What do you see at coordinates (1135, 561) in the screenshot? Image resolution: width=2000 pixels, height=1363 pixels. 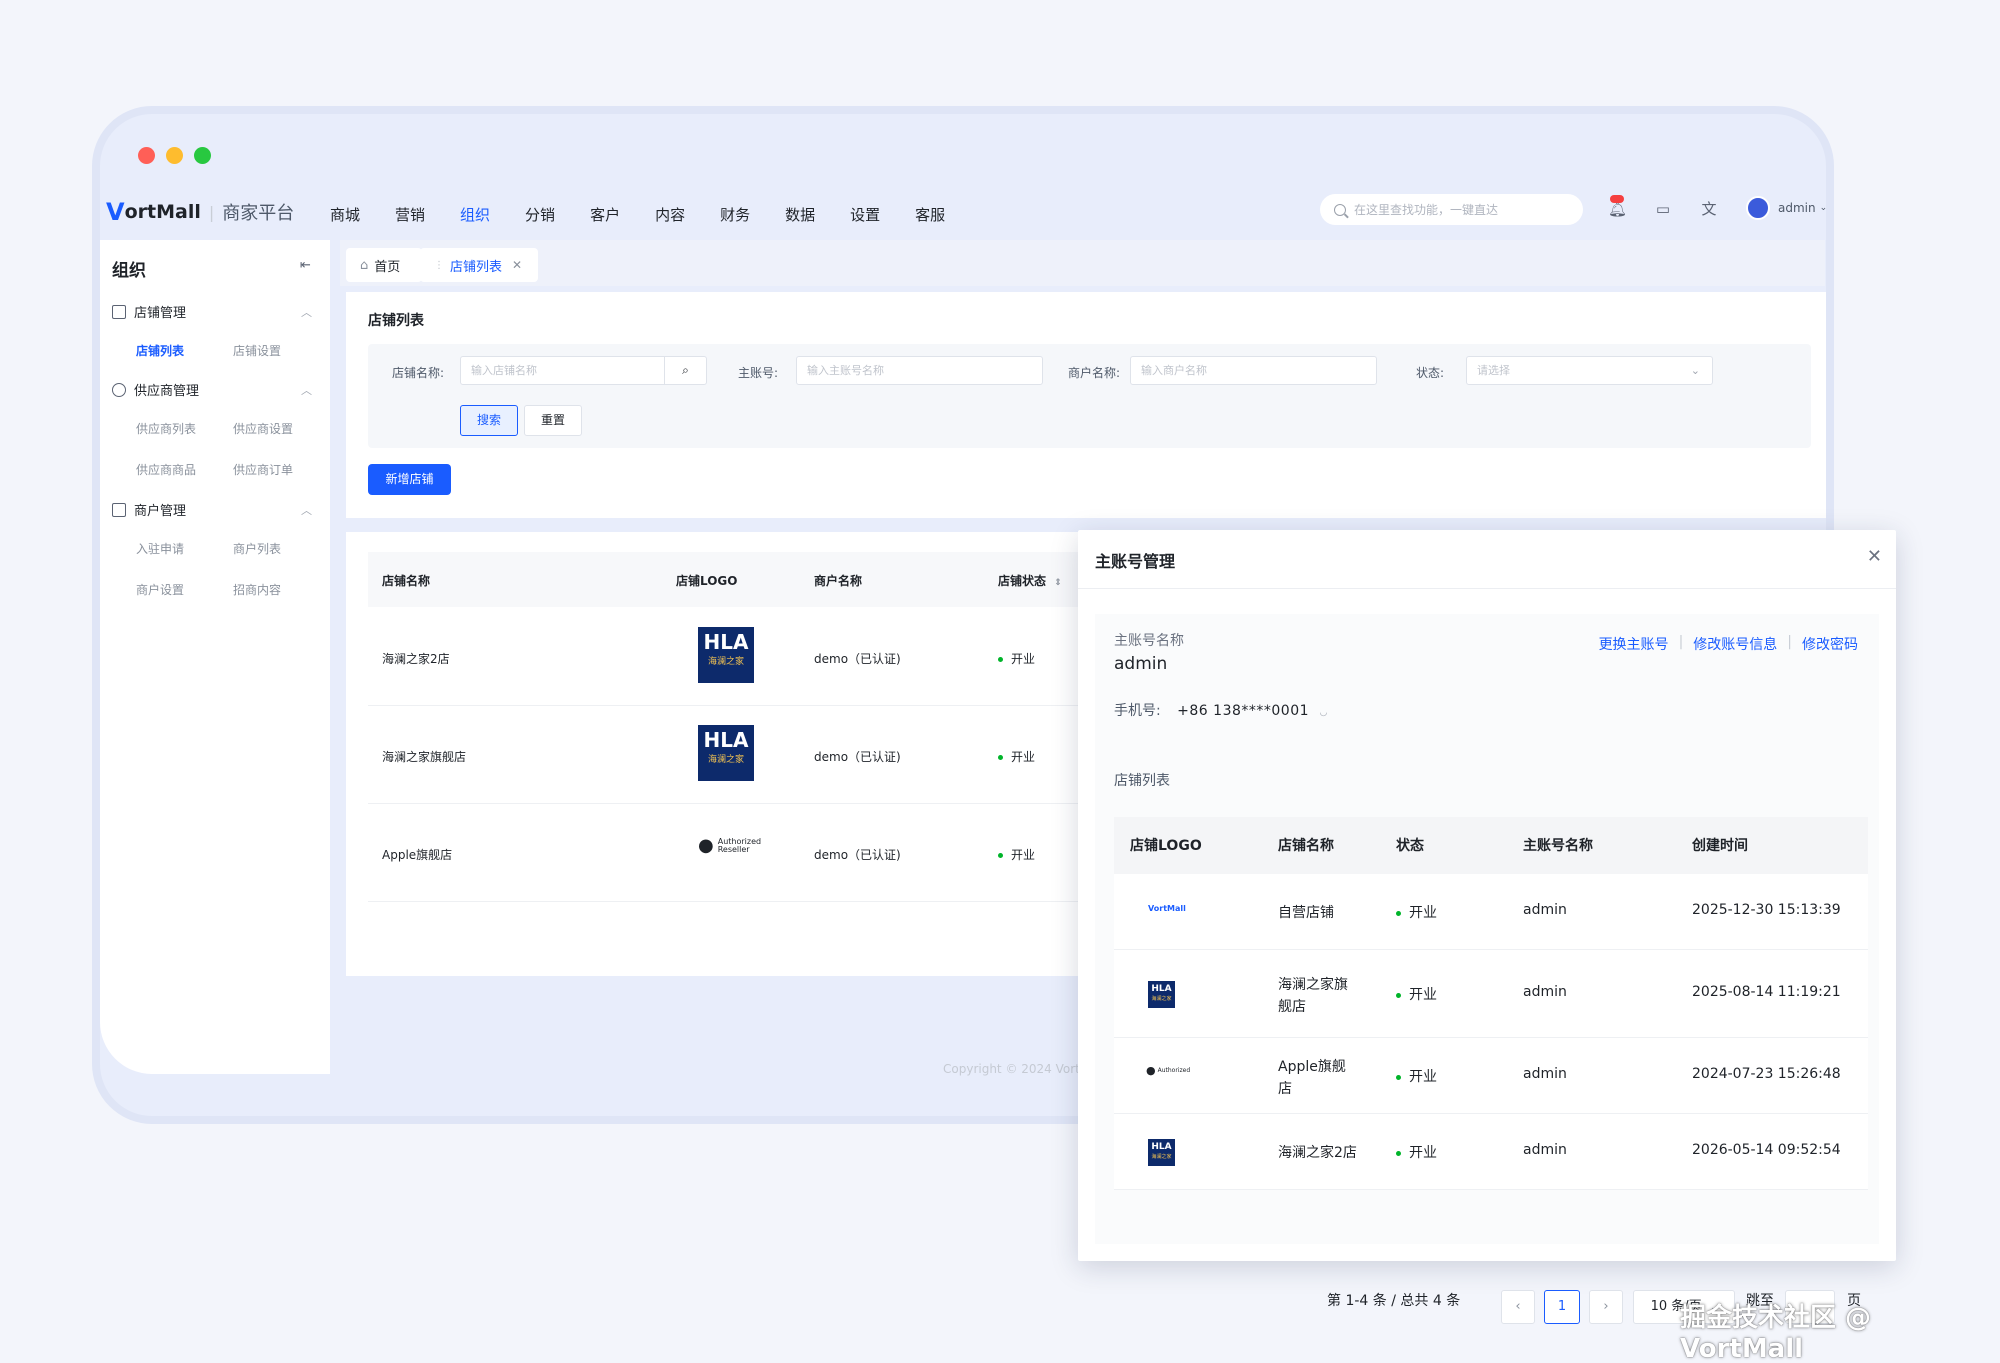 I see `modal-title: 主账号管理` at bounding box center [1135, 561].